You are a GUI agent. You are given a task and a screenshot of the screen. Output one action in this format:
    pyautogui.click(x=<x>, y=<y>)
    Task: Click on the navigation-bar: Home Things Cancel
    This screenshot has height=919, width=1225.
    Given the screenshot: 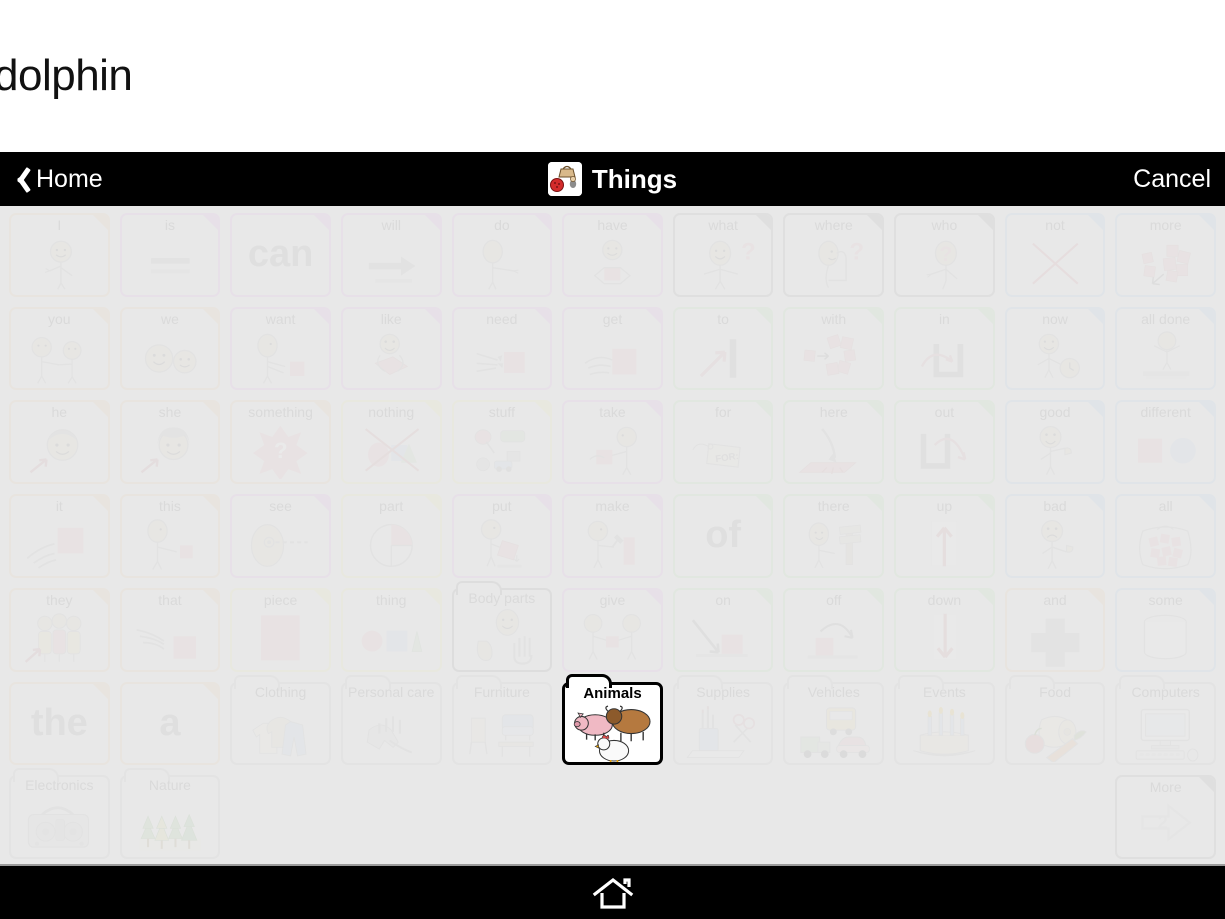 What is the action you would take?
    pyautogui.click(x=612, y=179)
    